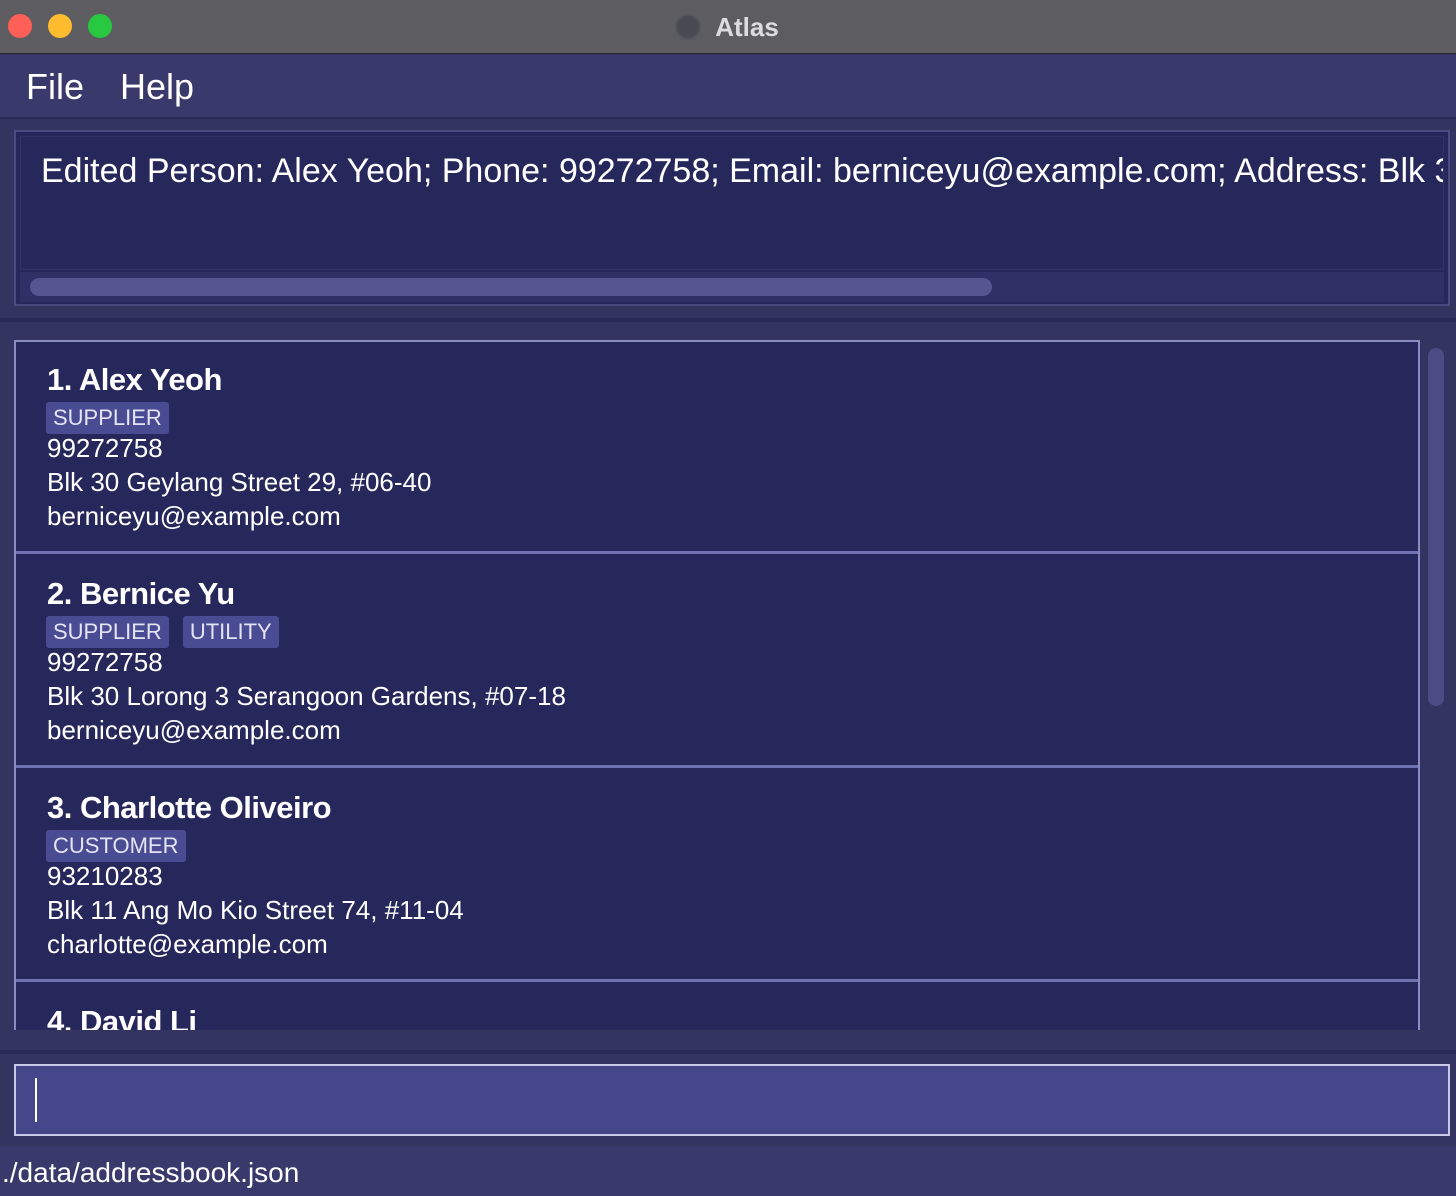 Image resolution: width=1456 pixels, height=1196 pixels. What do you see at coordinates (255, 910) in the screenshot?
I see `person-address: Blk 11 Ang Mo Kio Street 74, #11-04` at bounding box center [255, 910].